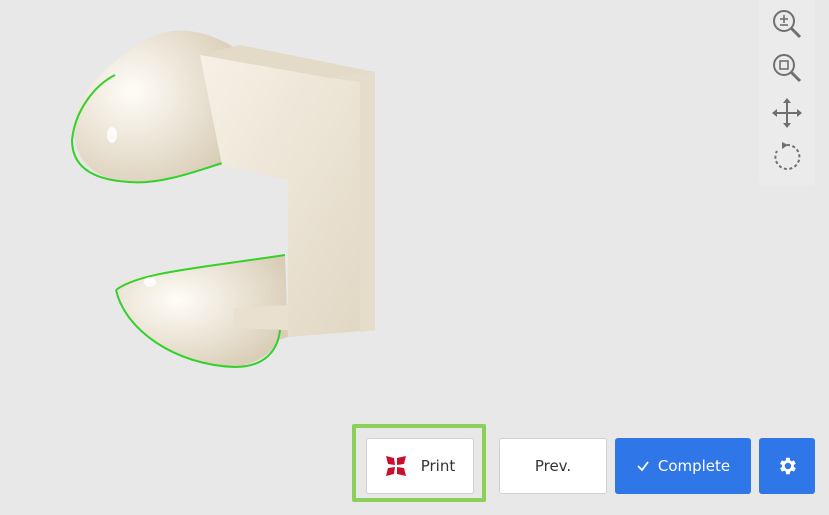  I want to click on pan-button, so click(787, 113).